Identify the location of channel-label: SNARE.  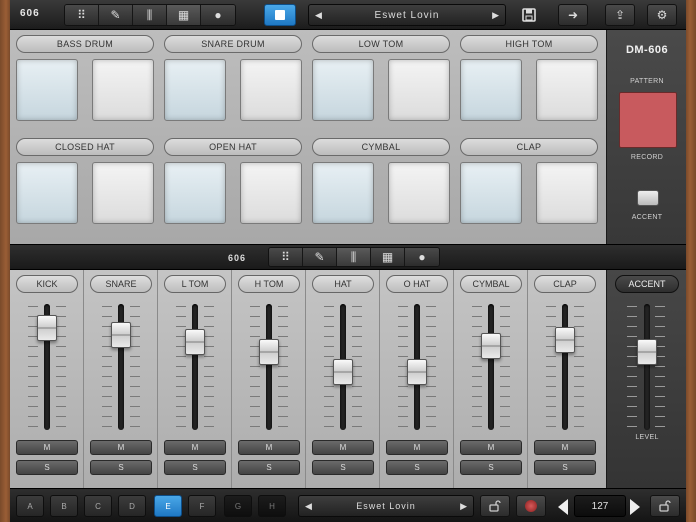
(121, 284).